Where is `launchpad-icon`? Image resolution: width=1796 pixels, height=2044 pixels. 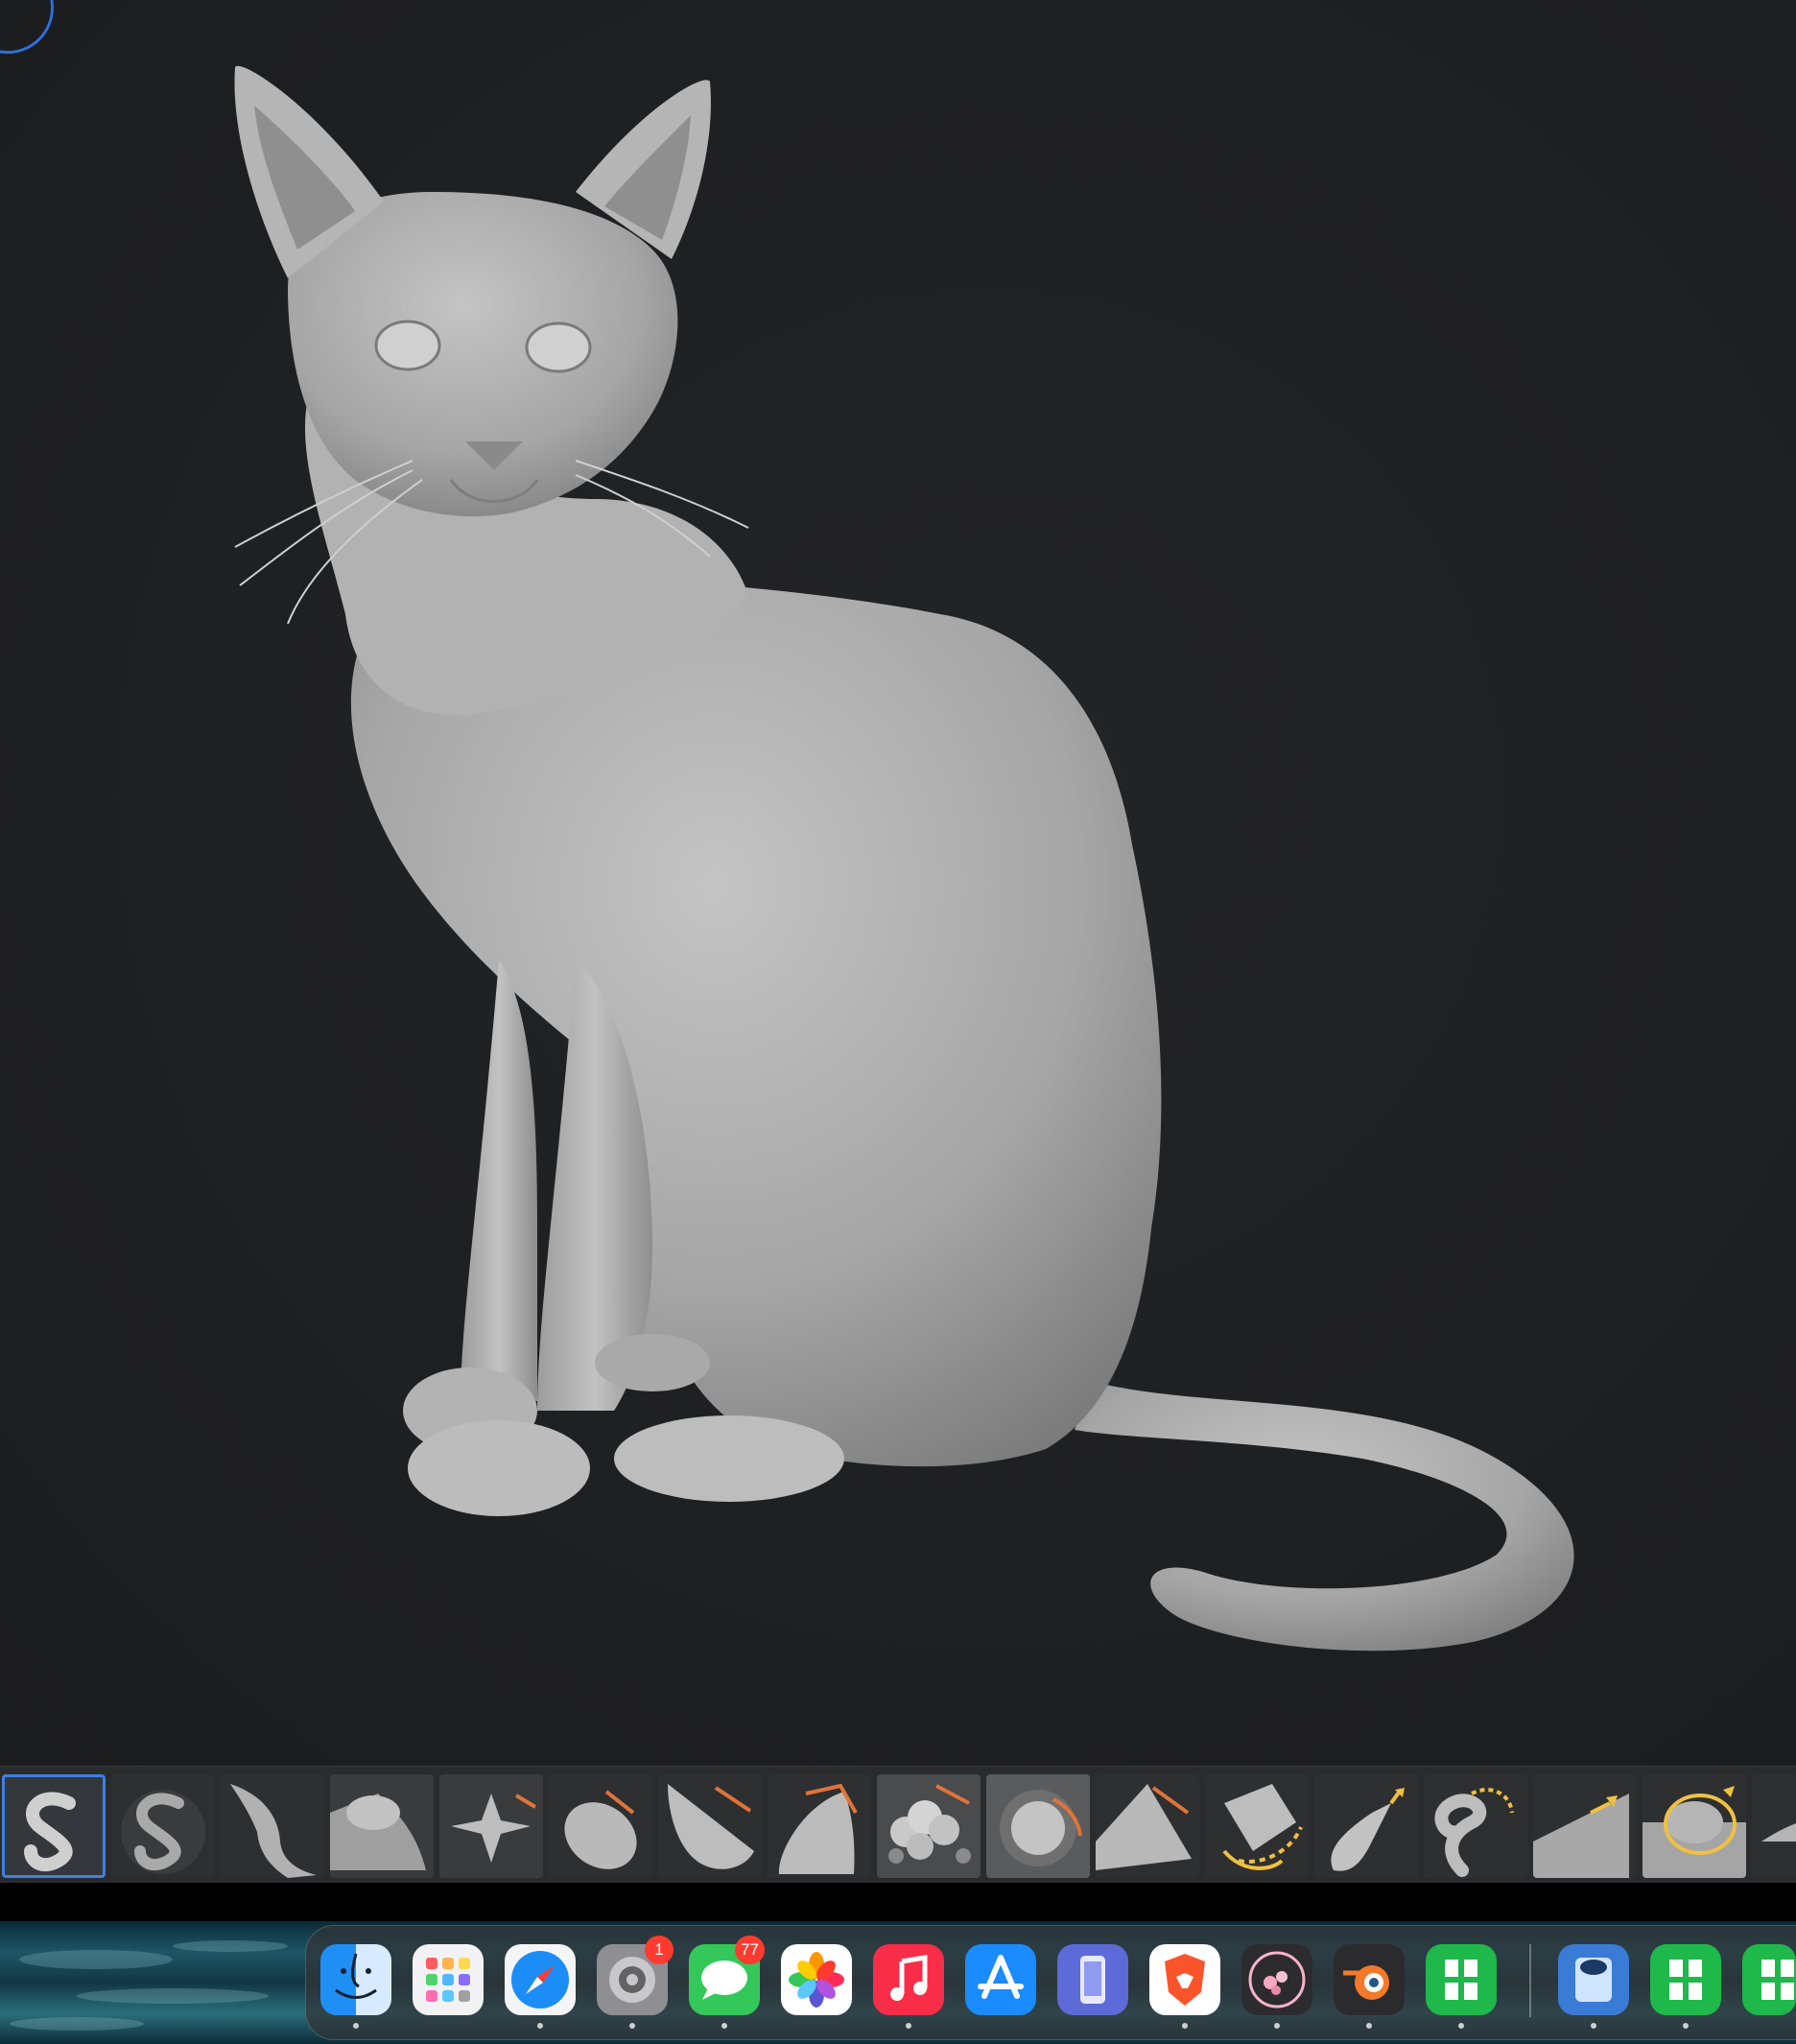 launchpad-icon is located at coordinates (448, 1979).